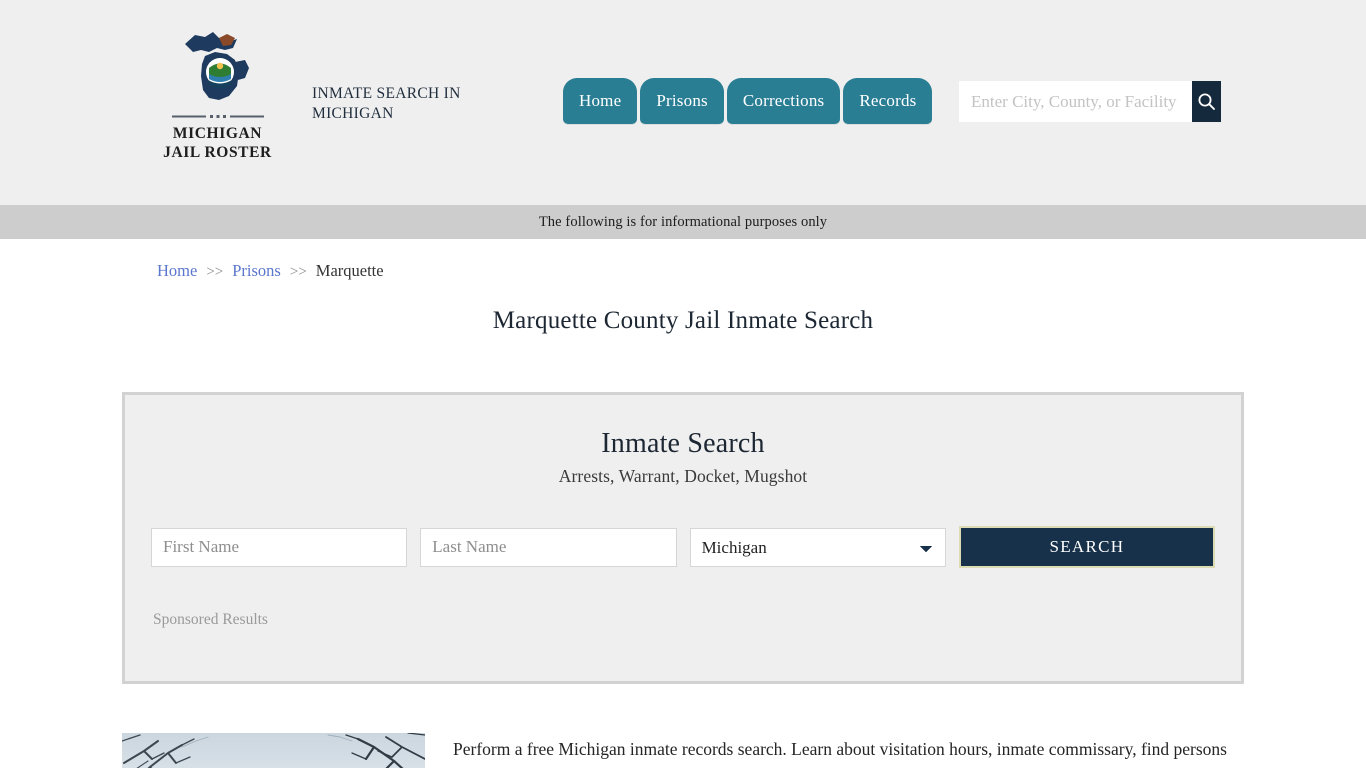 The image size is (1366, 768). What do you see at coordinates (279, 547) in the screenshot?
I see `first-name-input` at bounding box center [279, 547].